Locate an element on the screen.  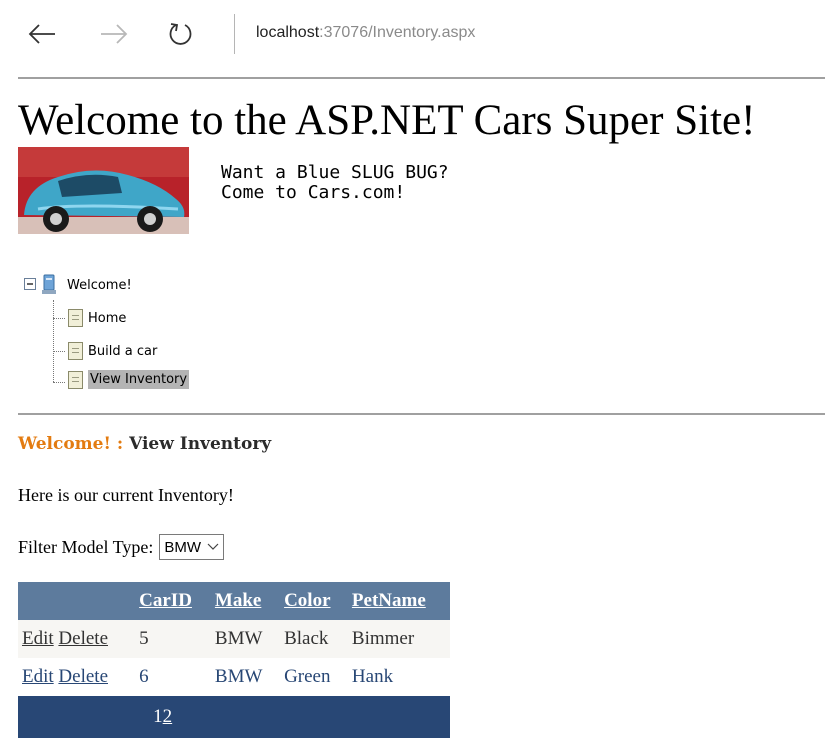
tree-item-home: Home is located at coordinates (97, 318).